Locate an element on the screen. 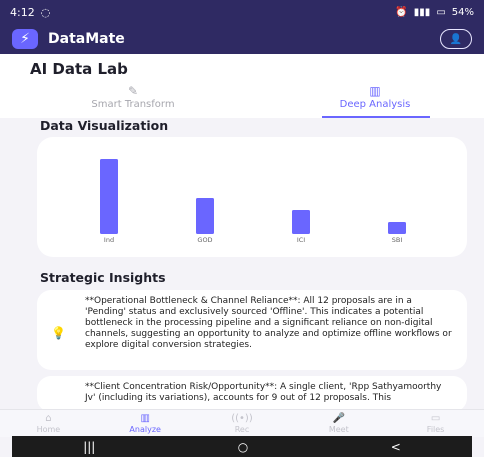 The width and height of the screenshot is (484, 457). battery-icon: ▭ is located at coordinates (441, 12).